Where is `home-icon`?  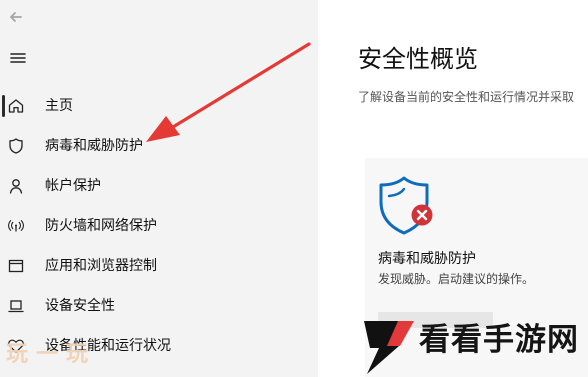 home-icon is located at coordinates (16, 106).